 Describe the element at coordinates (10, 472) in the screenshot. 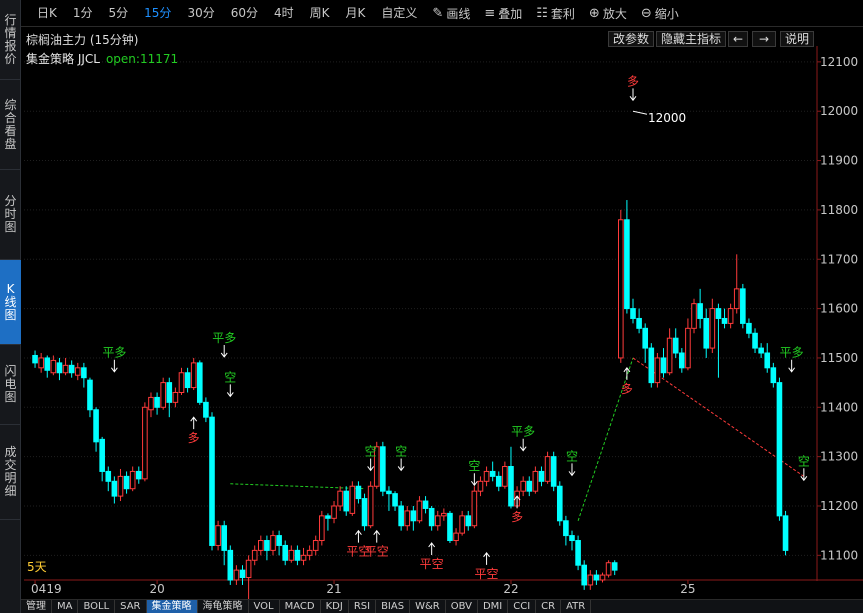

I see `sidebar-tab-ticks: 成交明细` at that location.